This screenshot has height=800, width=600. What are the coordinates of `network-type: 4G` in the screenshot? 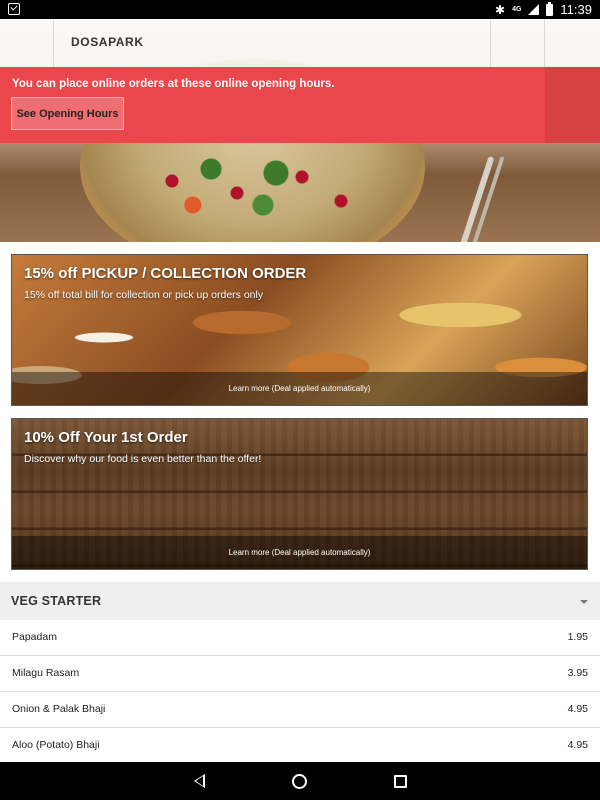 It's located at (517, 9).